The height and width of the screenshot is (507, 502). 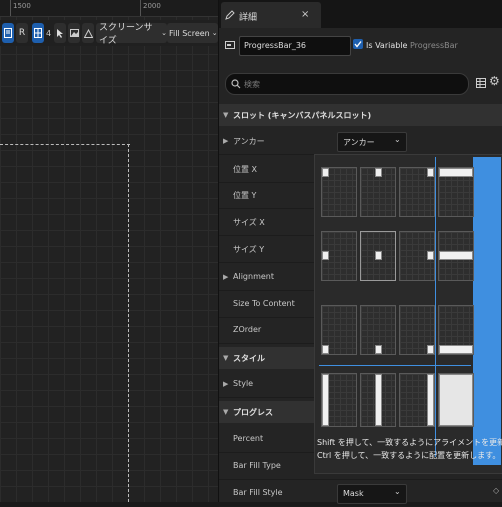 What do you see at coordinates (456, 330) in the screenshot?
I see `anchor-bottom-stretch-option` at bounding box center [456, 330].